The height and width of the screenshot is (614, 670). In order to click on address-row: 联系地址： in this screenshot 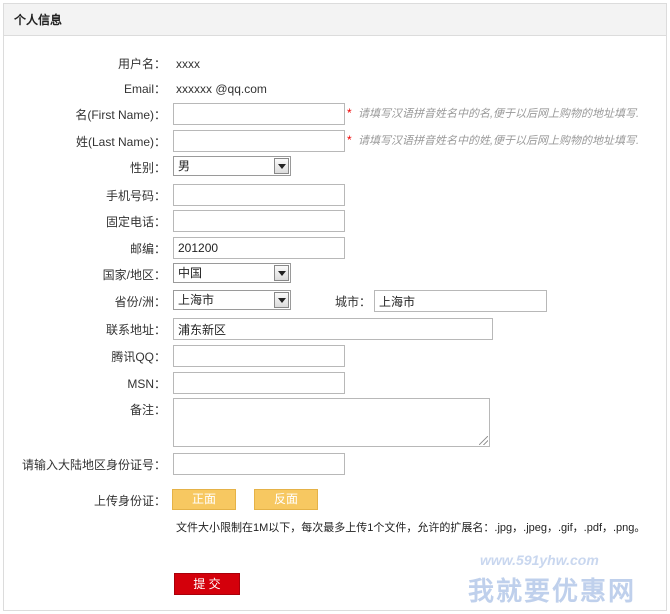, I will do `click(336, 330)`.